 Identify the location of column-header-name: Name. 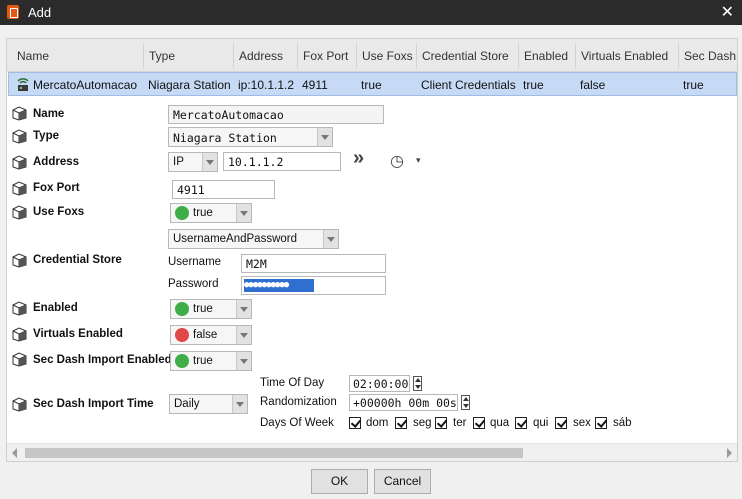
(33, 56).